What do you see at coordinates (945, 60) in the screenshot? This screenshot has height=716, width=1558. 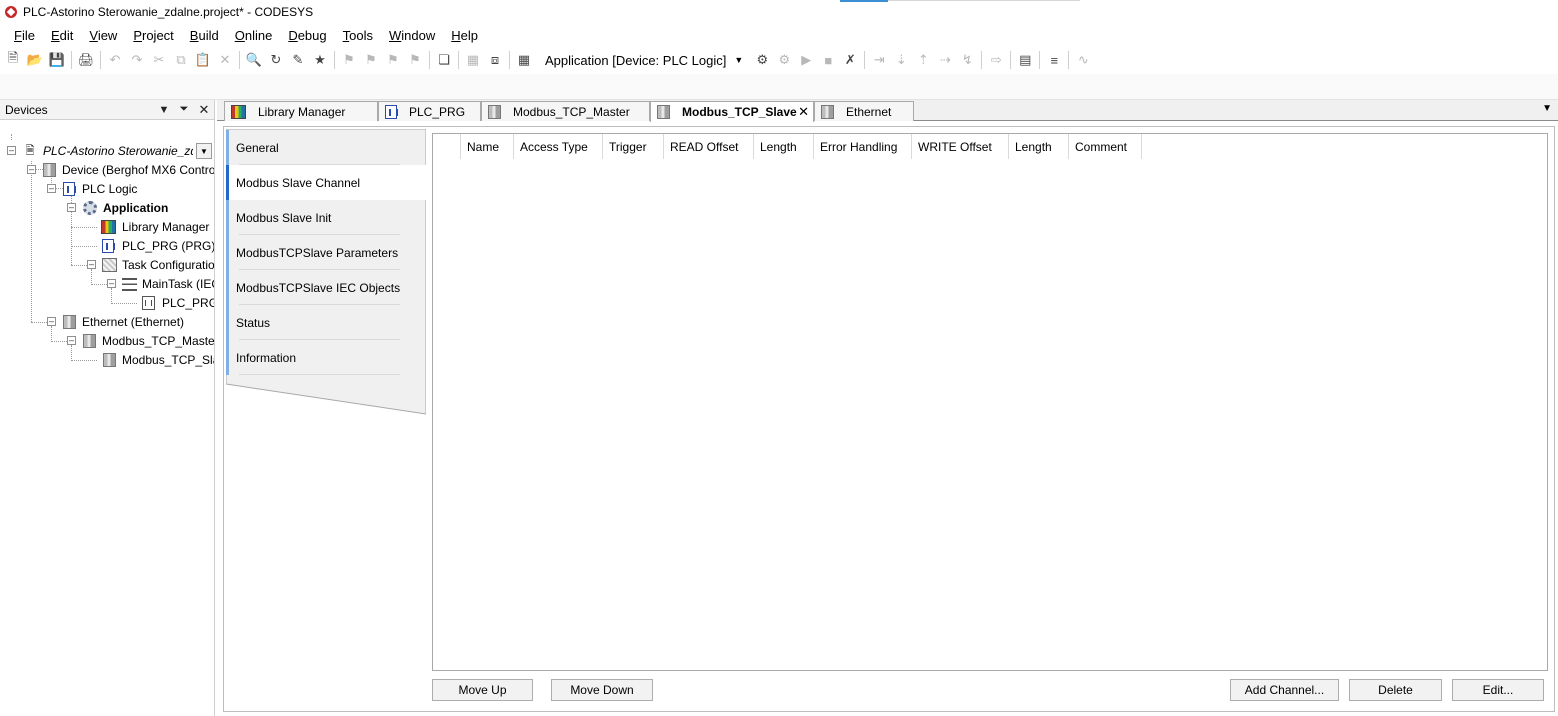 I see `run-to-cursor-icon: ⇢` at bounding box center [945, 60].